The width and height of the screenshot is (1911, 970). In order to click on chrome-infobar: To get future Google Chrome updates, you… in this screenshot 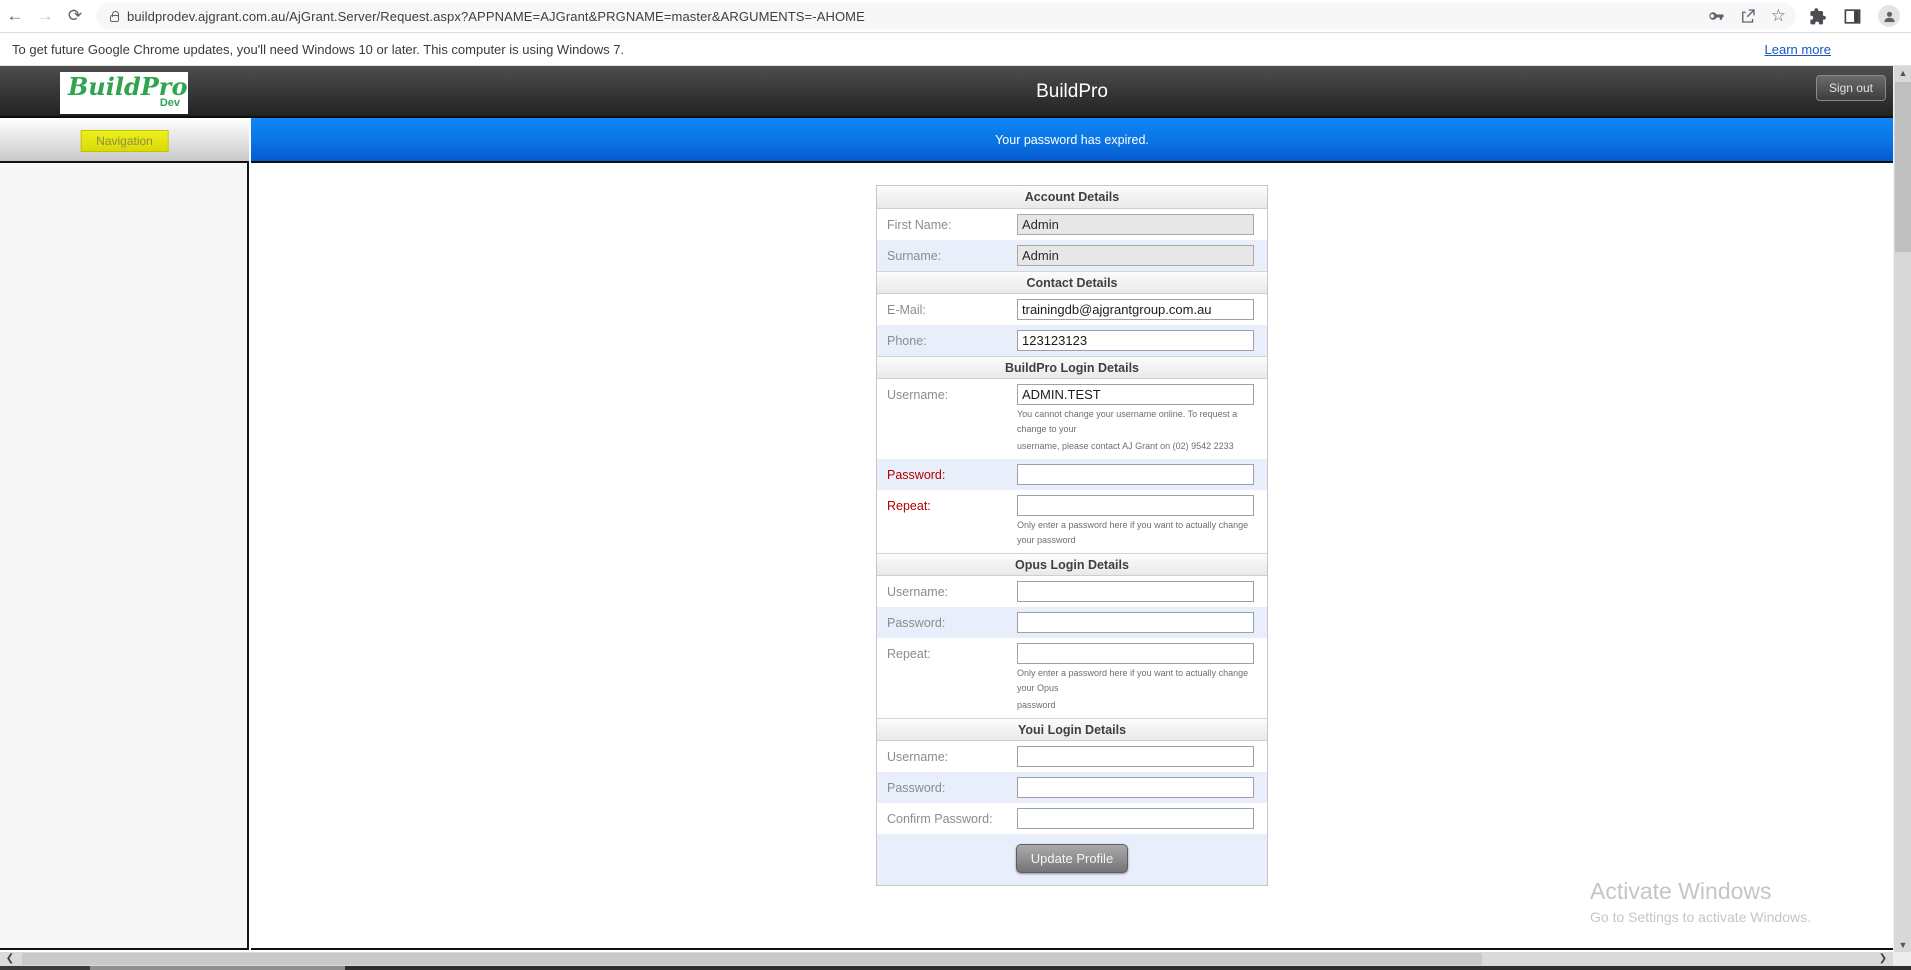, I will do `click(955, 50)`.